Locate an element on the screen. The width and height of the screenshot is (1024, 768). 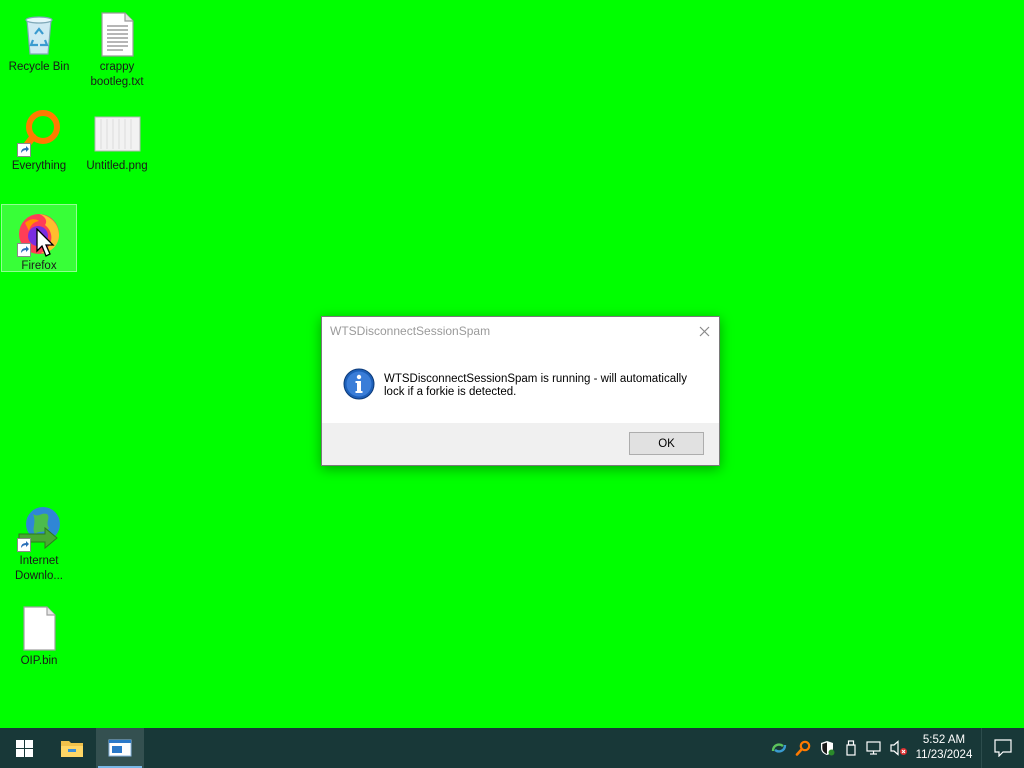
network-sync-icon is located at coordinates (779, 748).